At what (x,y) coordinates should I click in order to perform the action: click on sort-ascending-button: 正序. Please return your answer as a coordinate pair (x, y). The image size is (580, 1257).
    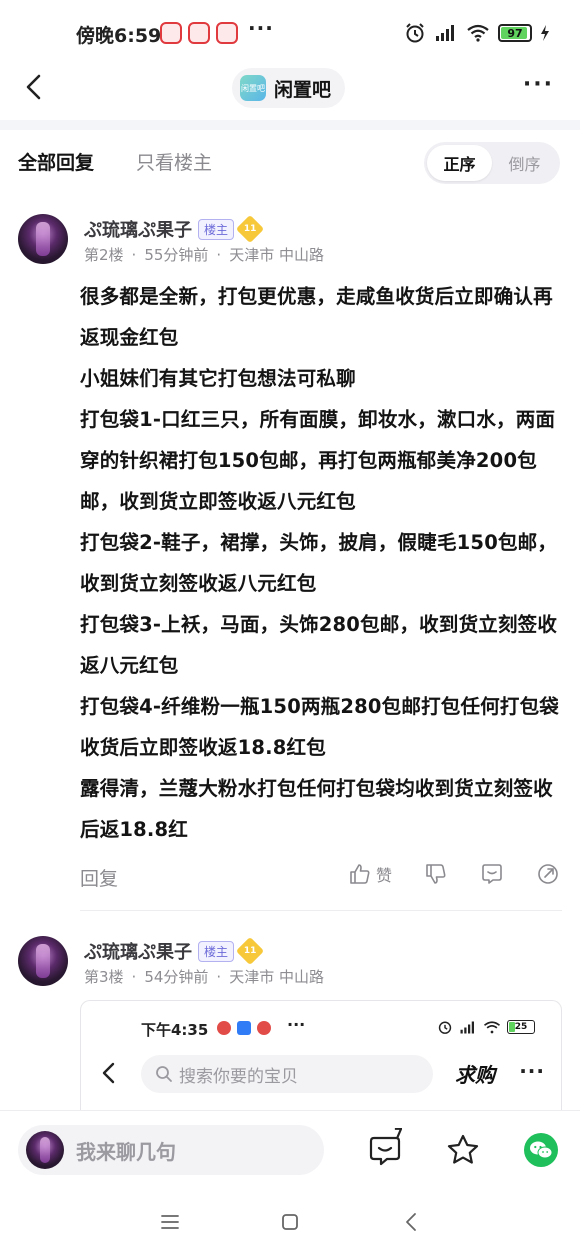
    Looking at the image, I should click on (459, 163).